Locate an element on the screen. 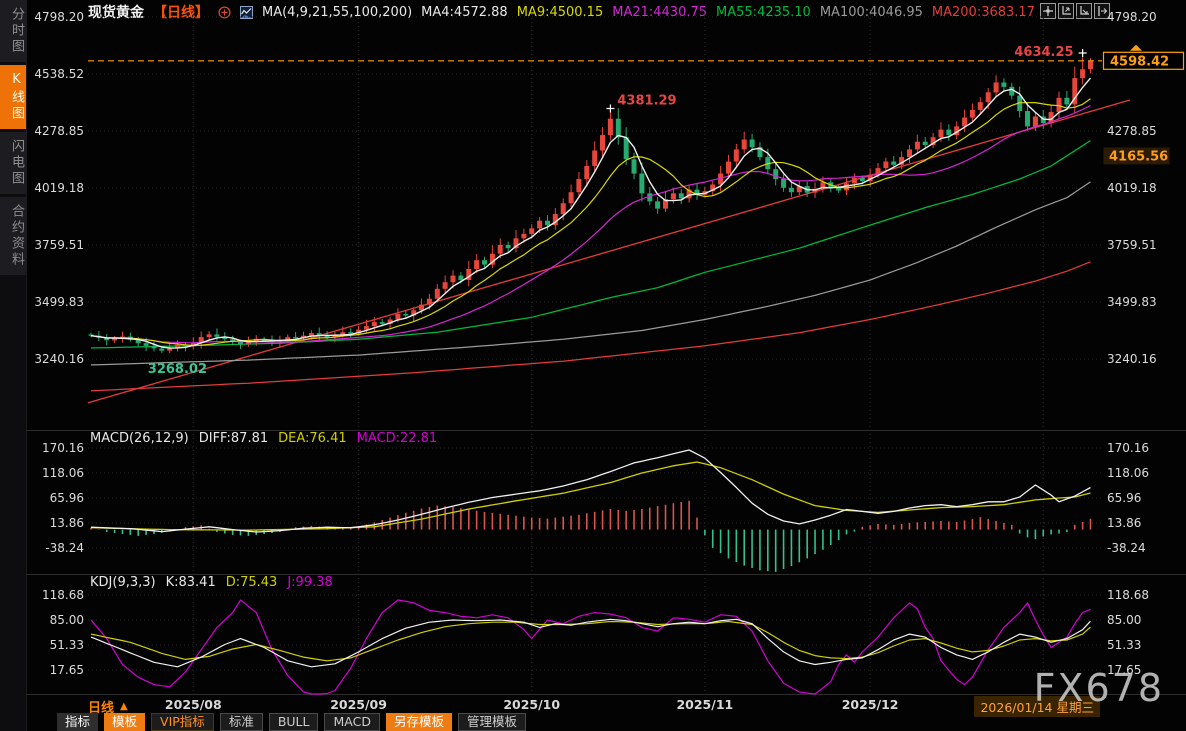  toolbar-button: 管理模板 is located at coordinates (491, 722).